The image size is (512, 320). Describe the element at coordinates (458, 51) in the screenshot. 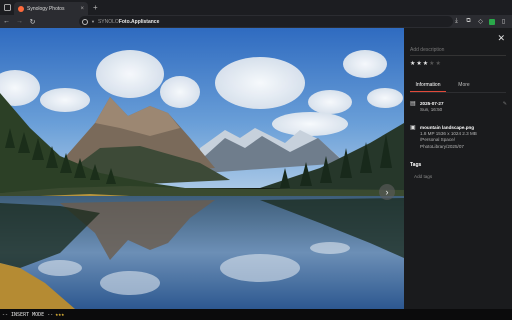

I see `description-input: Add description` at that location.